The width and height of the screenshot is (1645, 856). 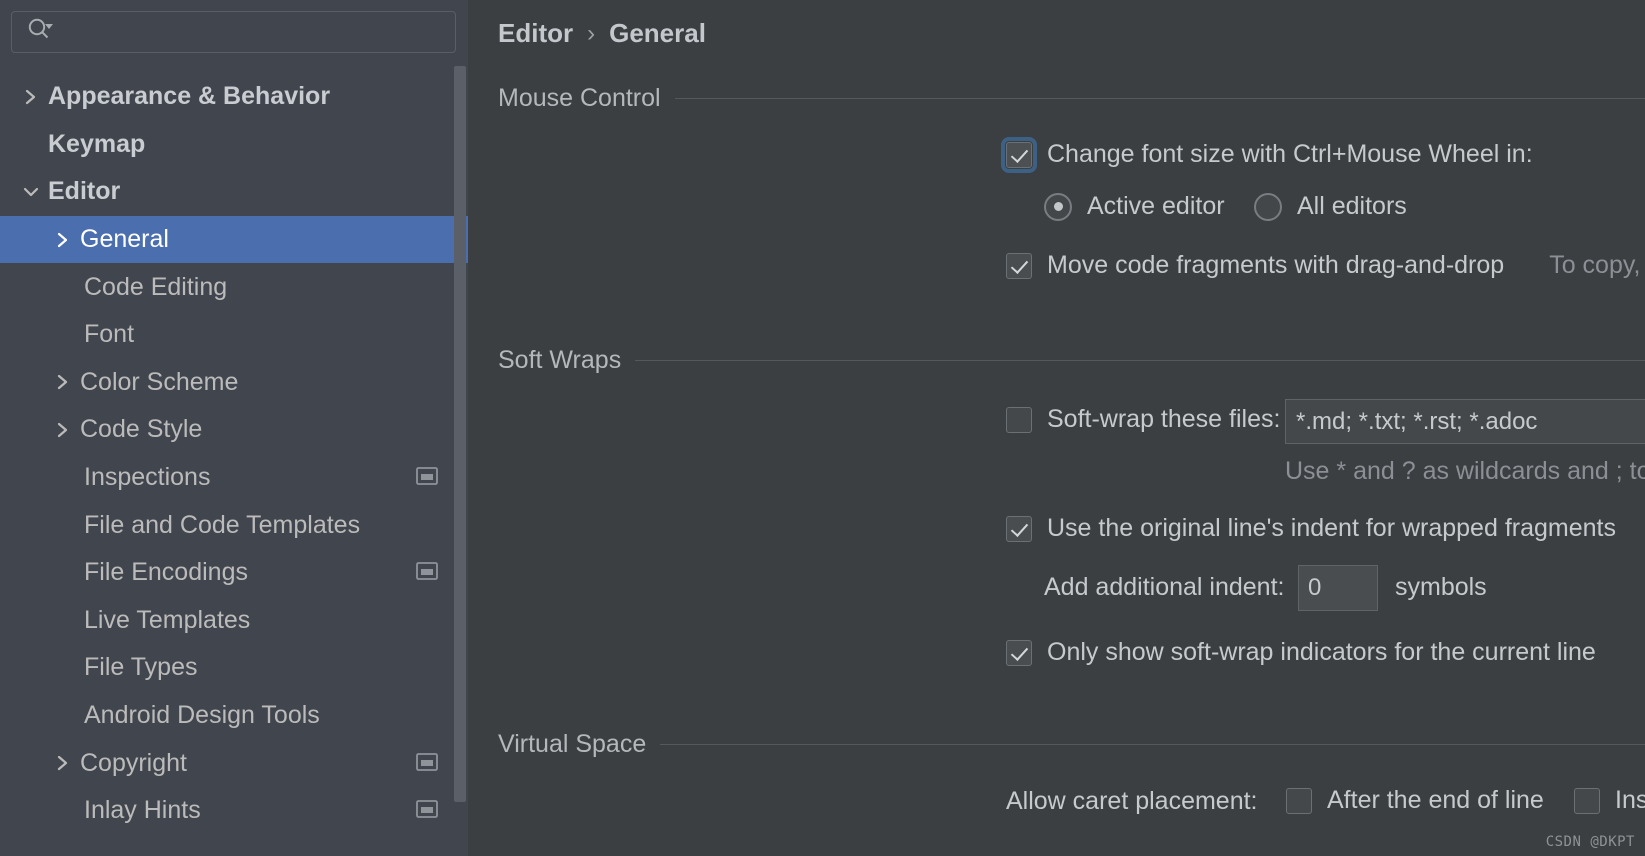 I want to click on section-virtual-space: Virtual Space, so click(x=1071, y=744).